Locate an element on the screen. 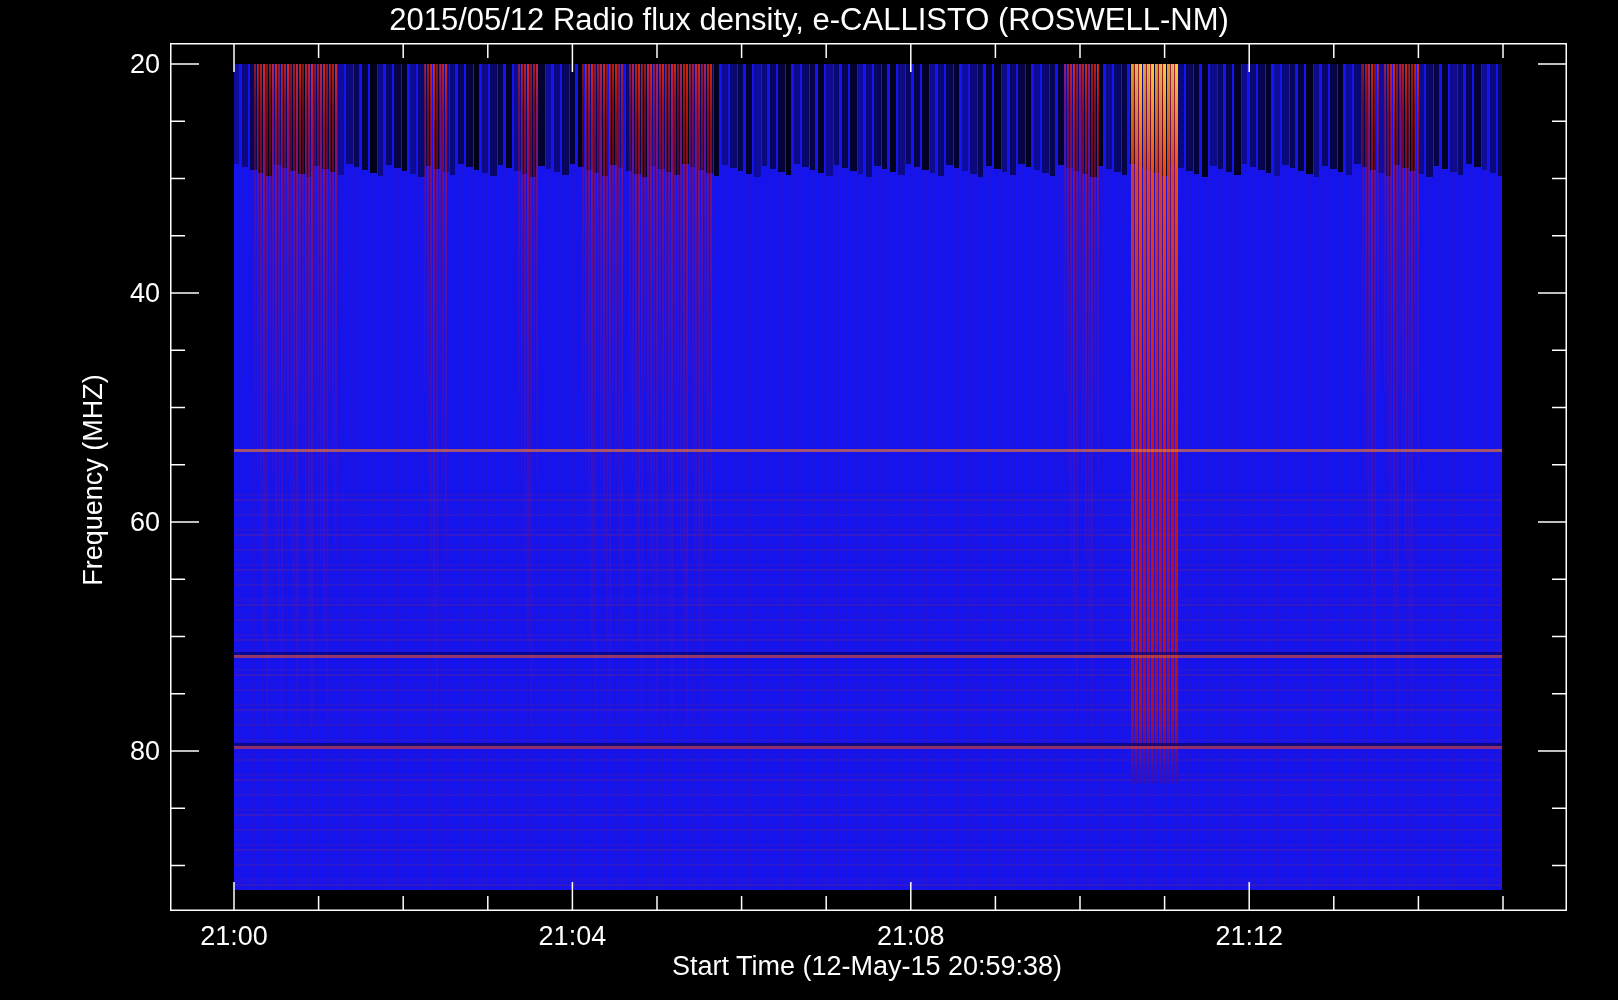 The width and height of the screenshot is (1618, 1000). x-tick-label: 21:00 is located at coordinates (234, 936).